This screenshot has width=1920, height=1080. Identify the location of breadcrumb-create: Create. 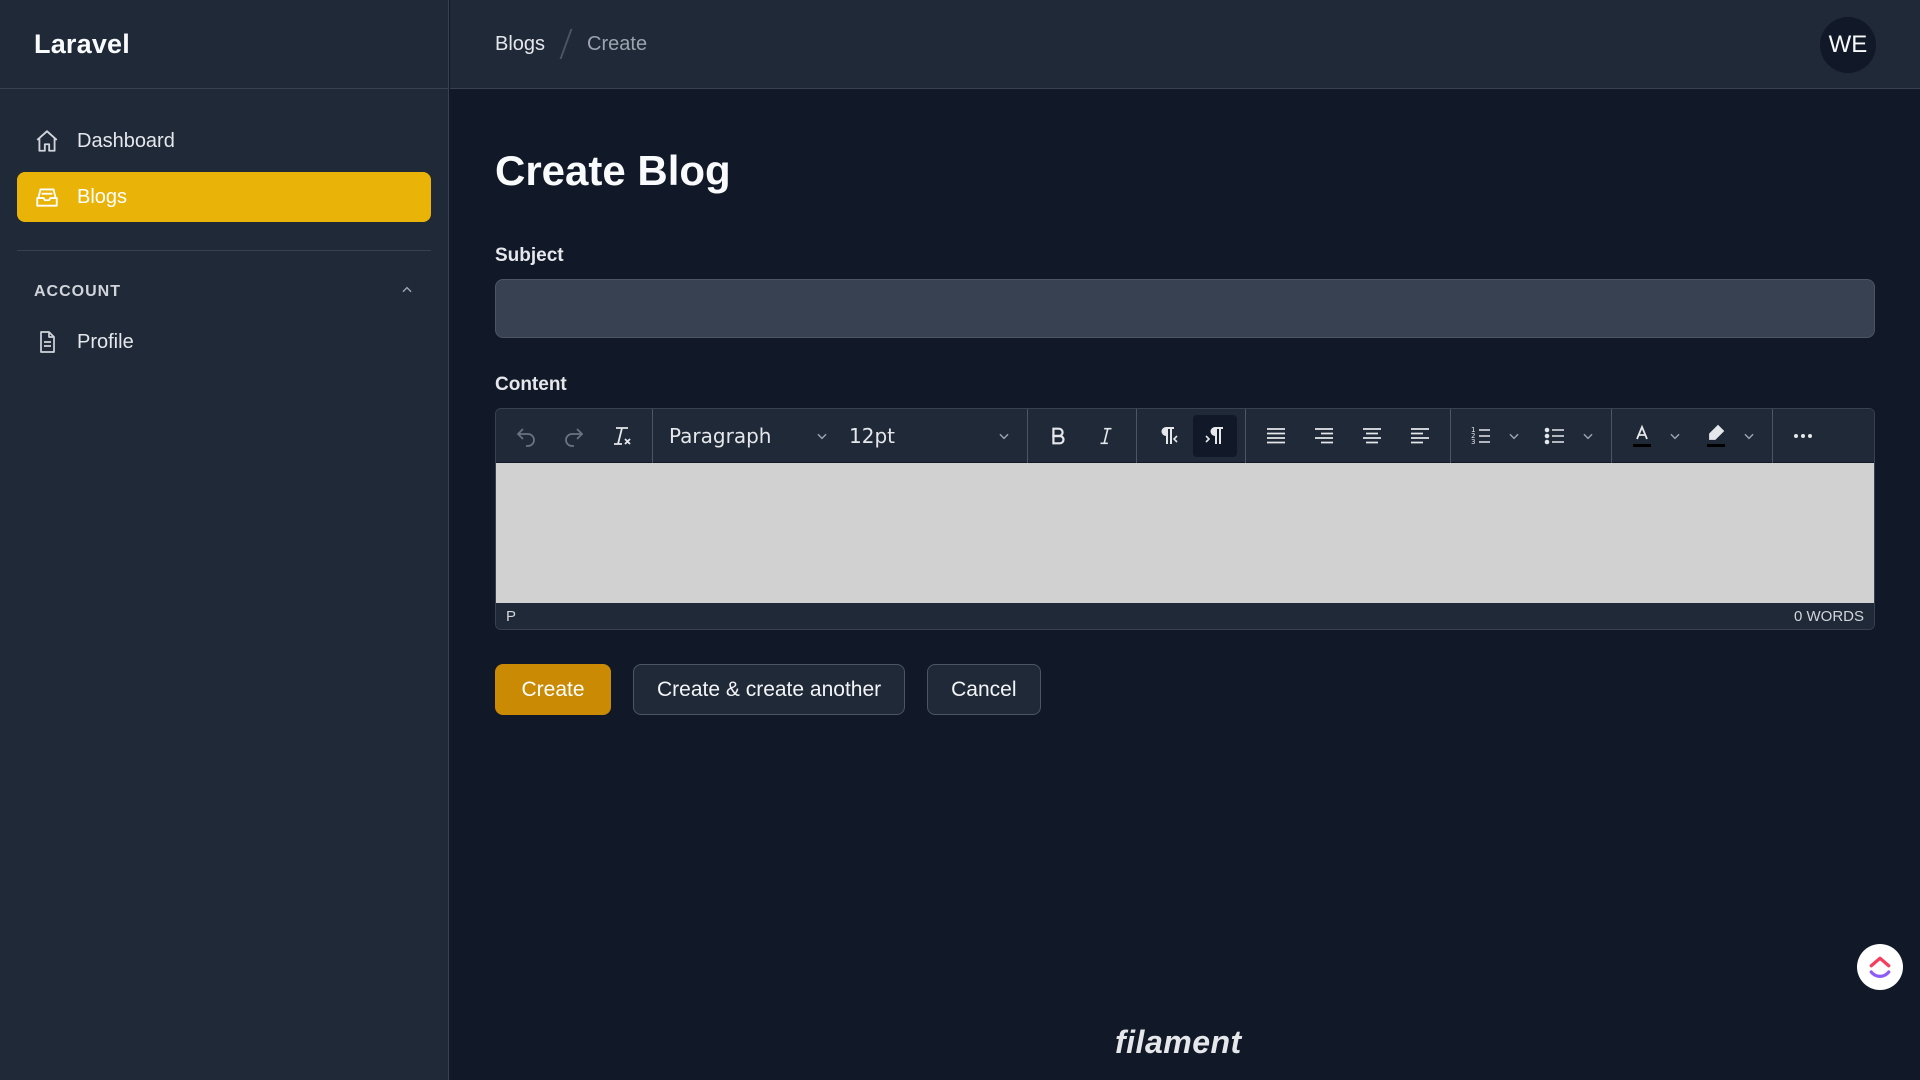
(617, 44).